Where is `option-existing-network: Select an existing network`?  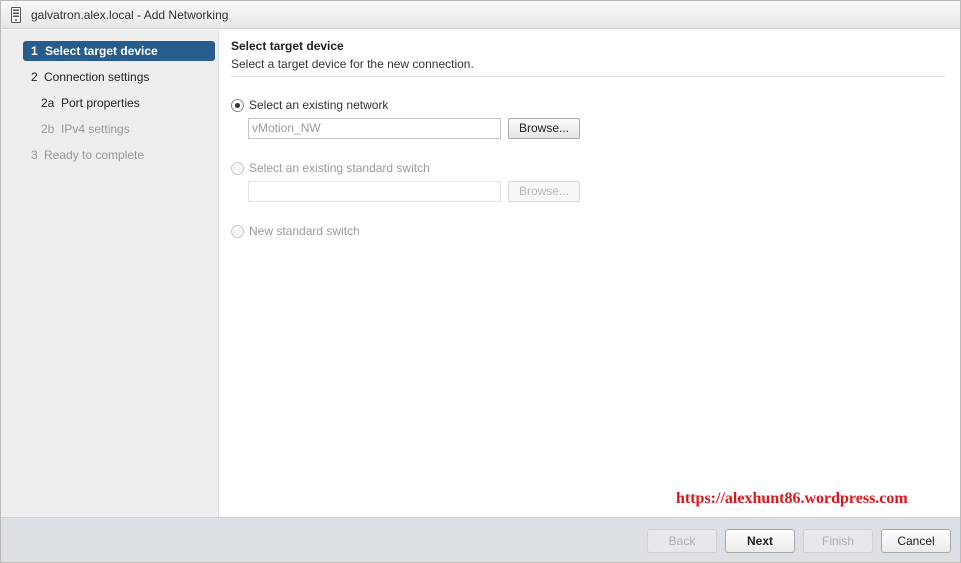 option-existing-network: Select an existing network is located at coordinates (309, 105).